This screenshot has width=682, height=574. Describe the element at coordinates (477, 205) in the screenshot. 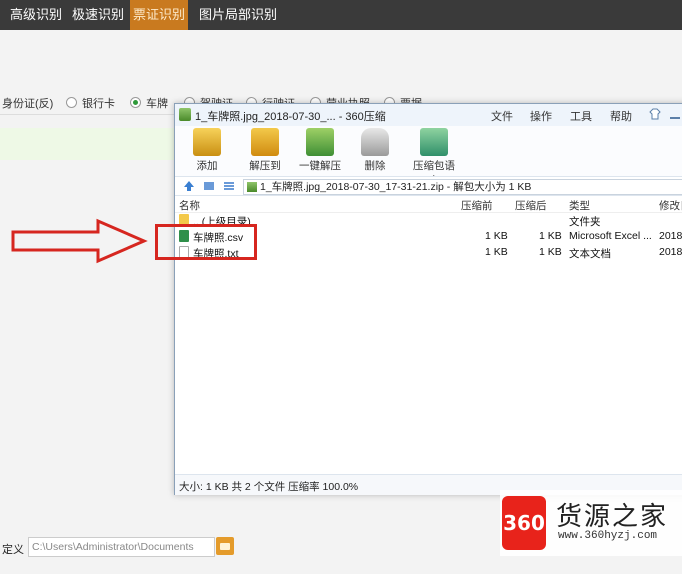

I see `column-size-before: 压缩前` at that location.